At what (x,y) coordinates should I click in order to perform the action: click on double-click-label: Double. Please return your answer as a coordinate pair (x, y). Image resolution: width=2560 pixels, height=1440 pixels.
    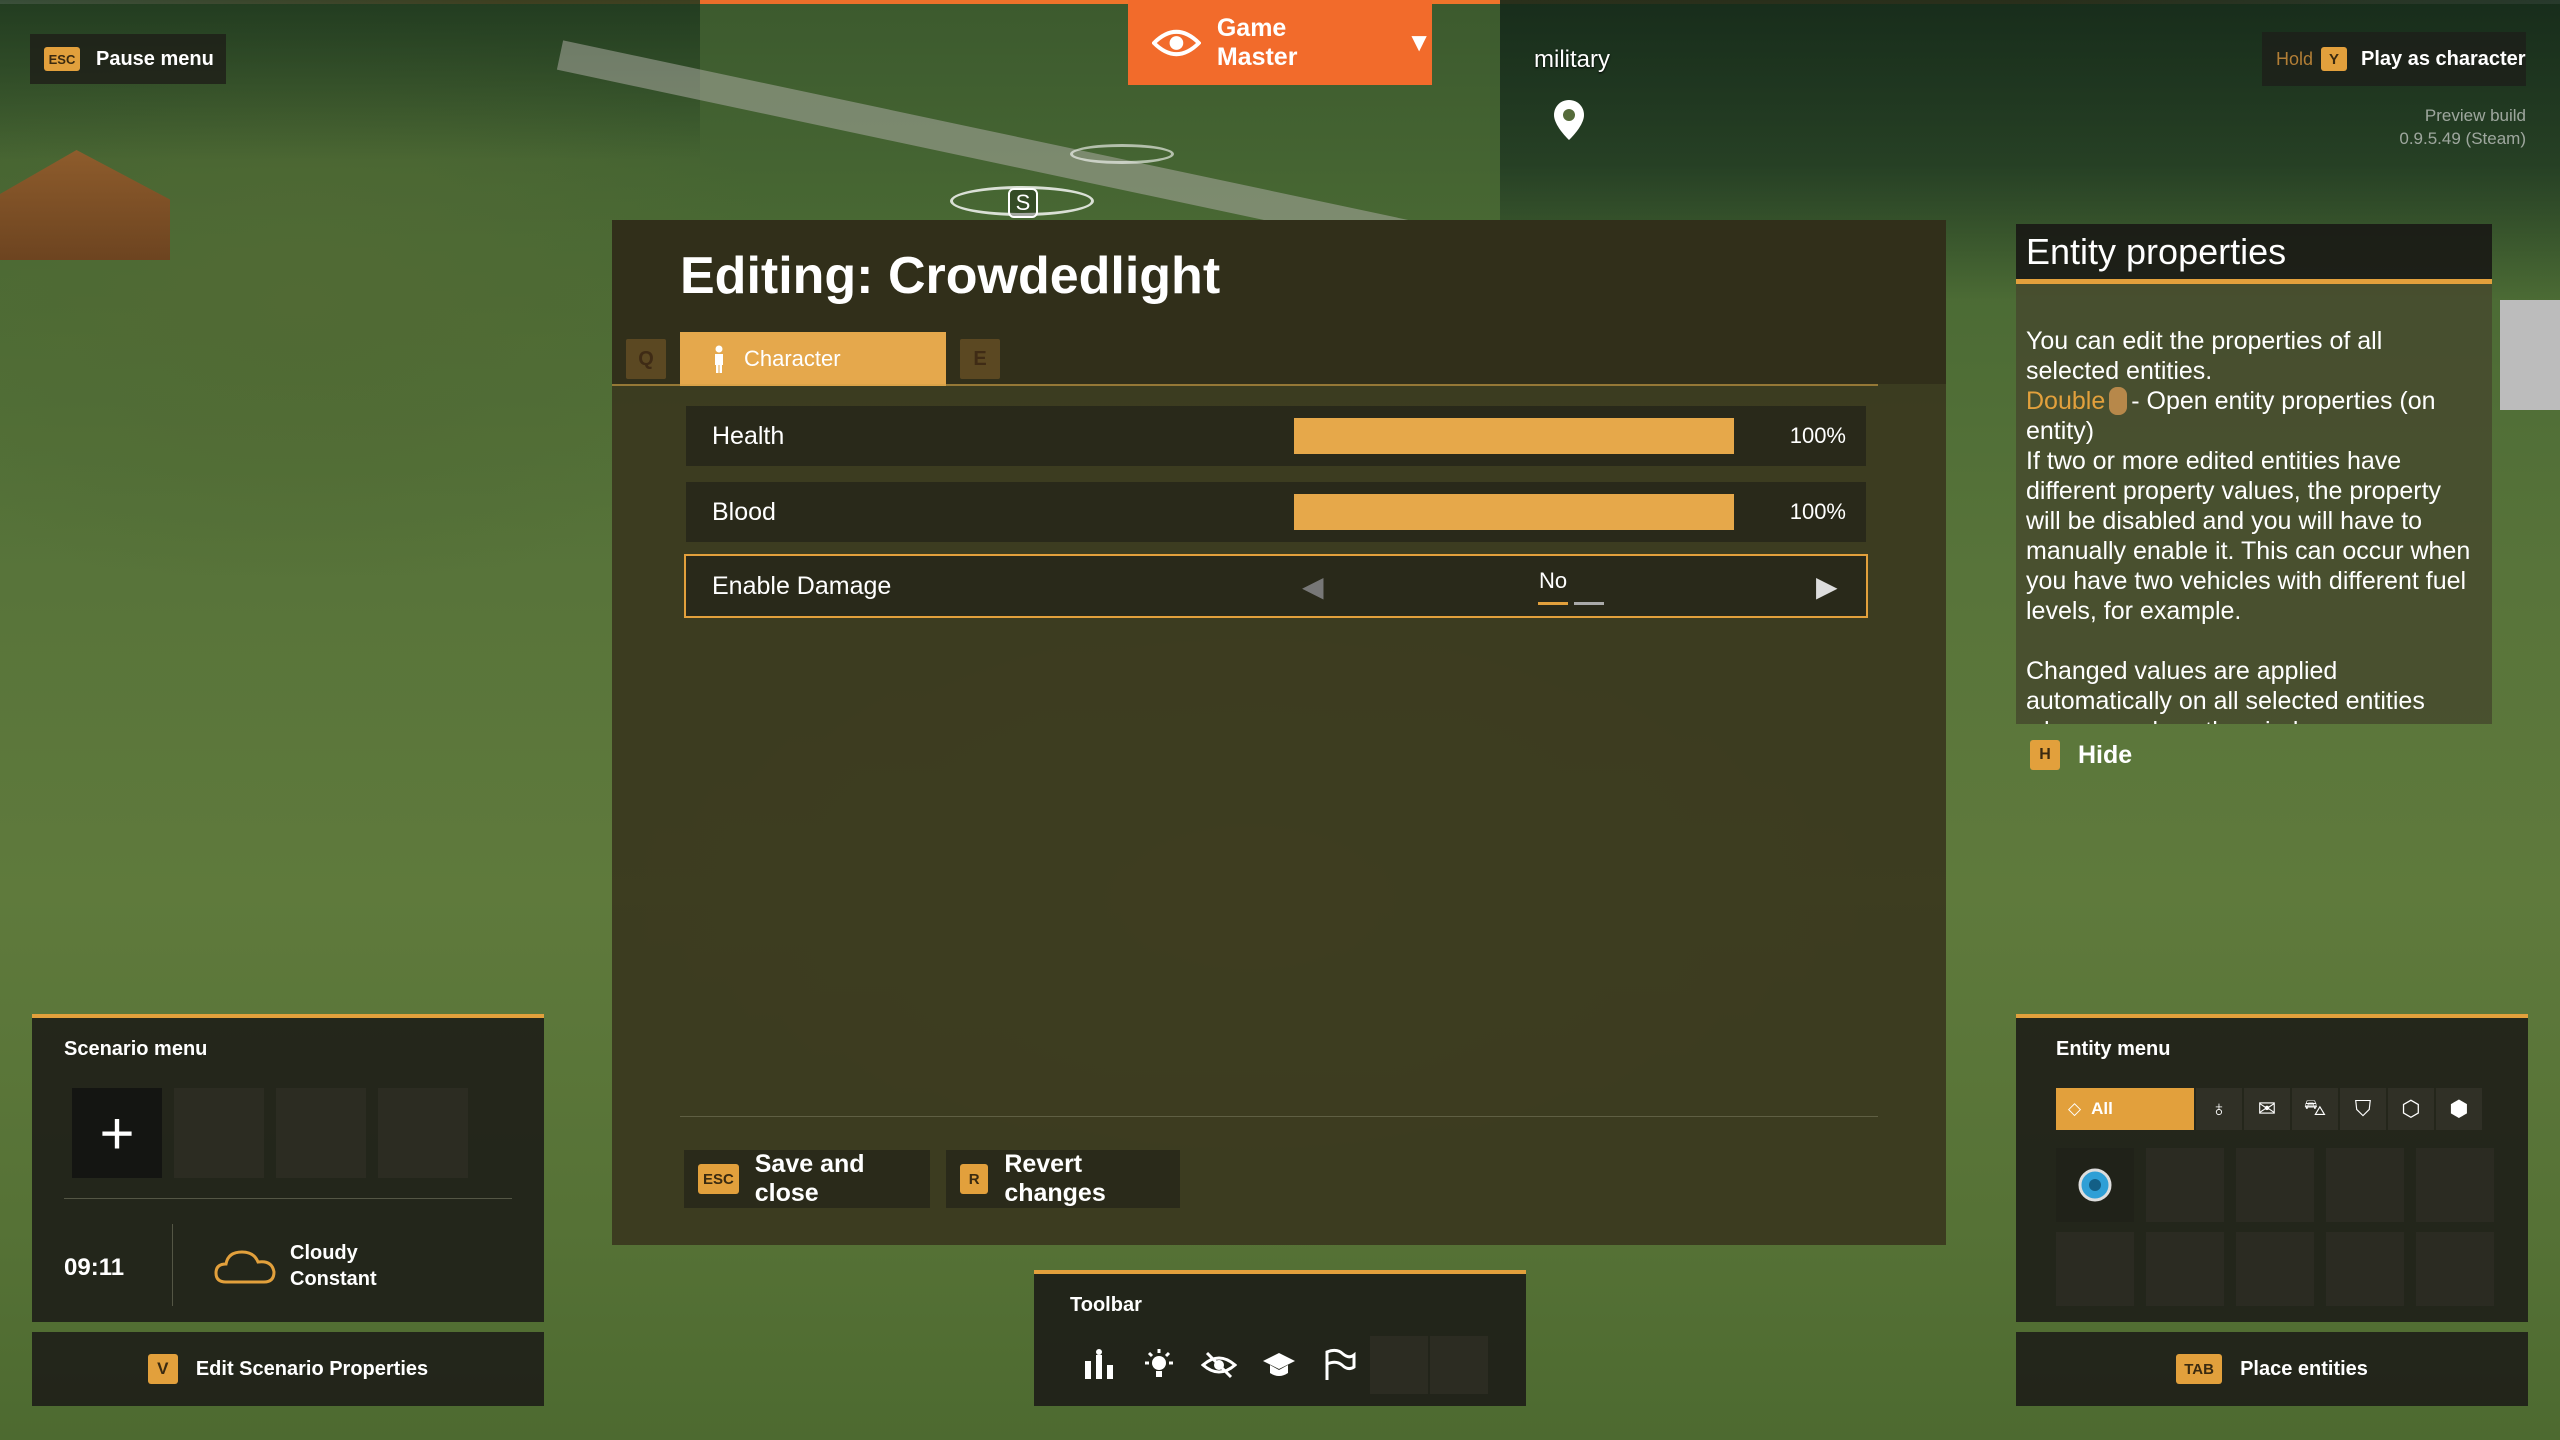
    Looking at the image, I should click on (2066, 401).